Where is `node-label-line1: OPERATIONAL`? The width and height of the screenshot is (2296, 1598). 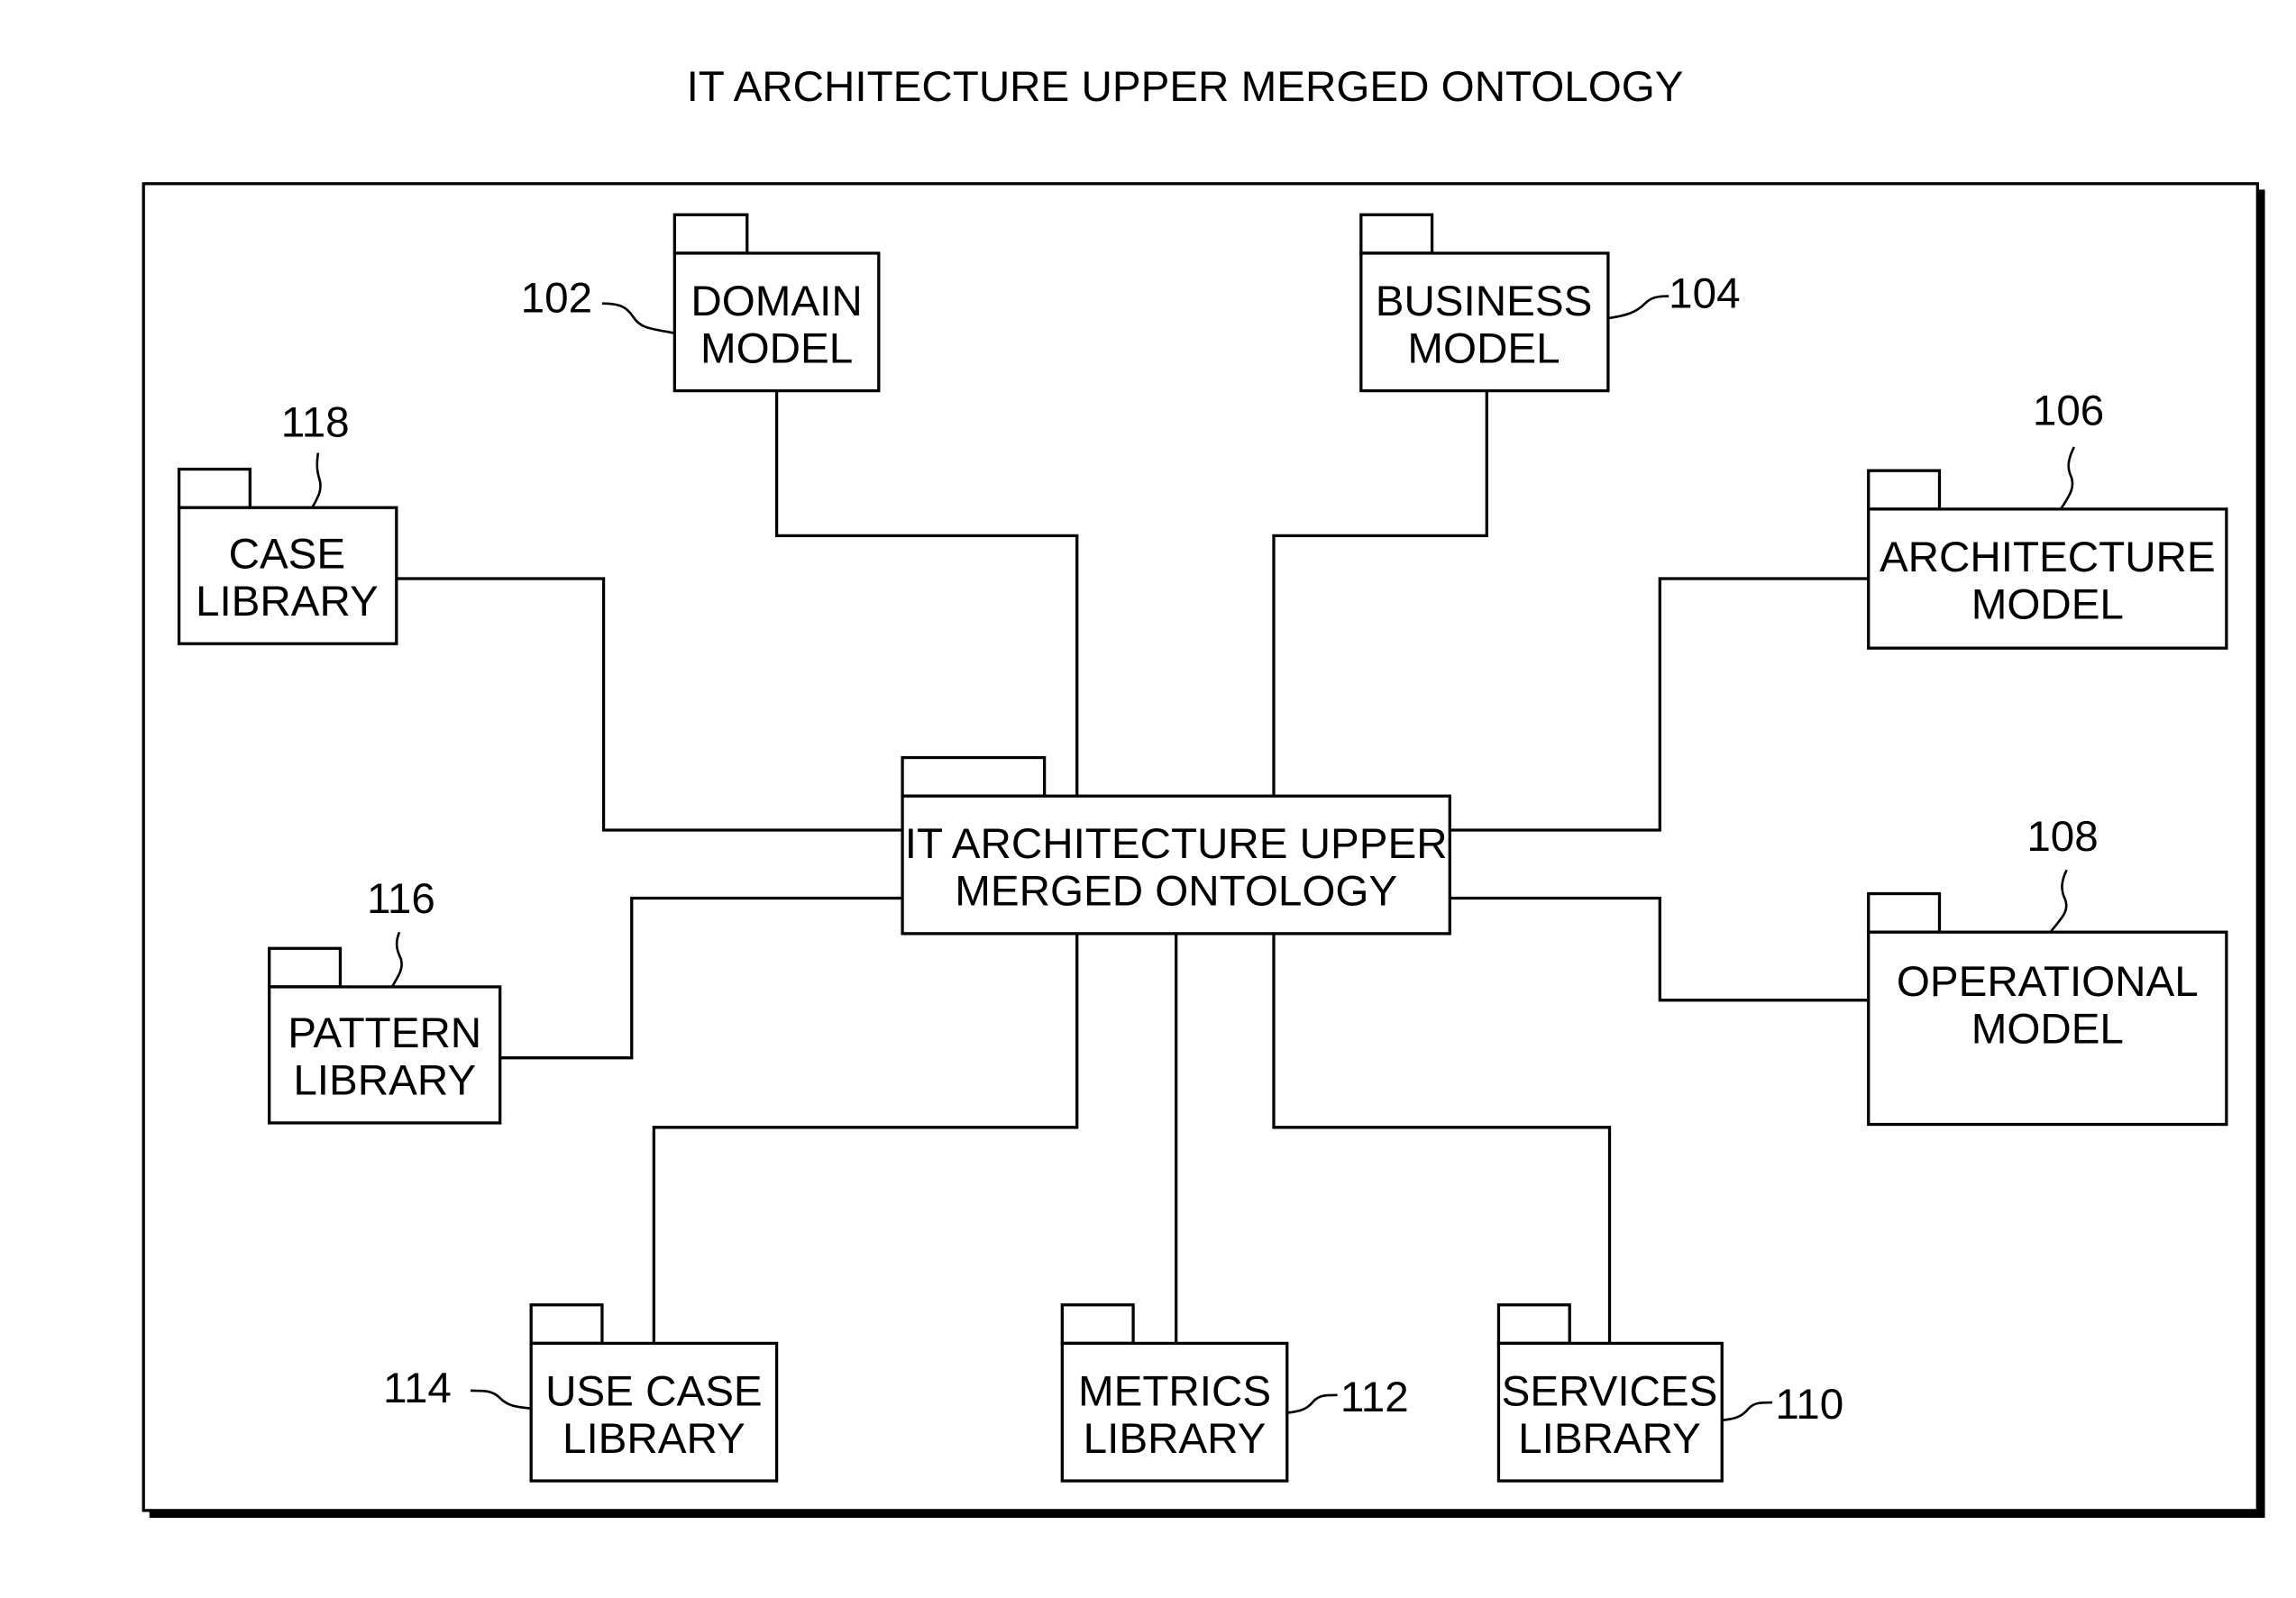
node-label-line1: OPERATIONAL is located at coordinates (2048, 982).